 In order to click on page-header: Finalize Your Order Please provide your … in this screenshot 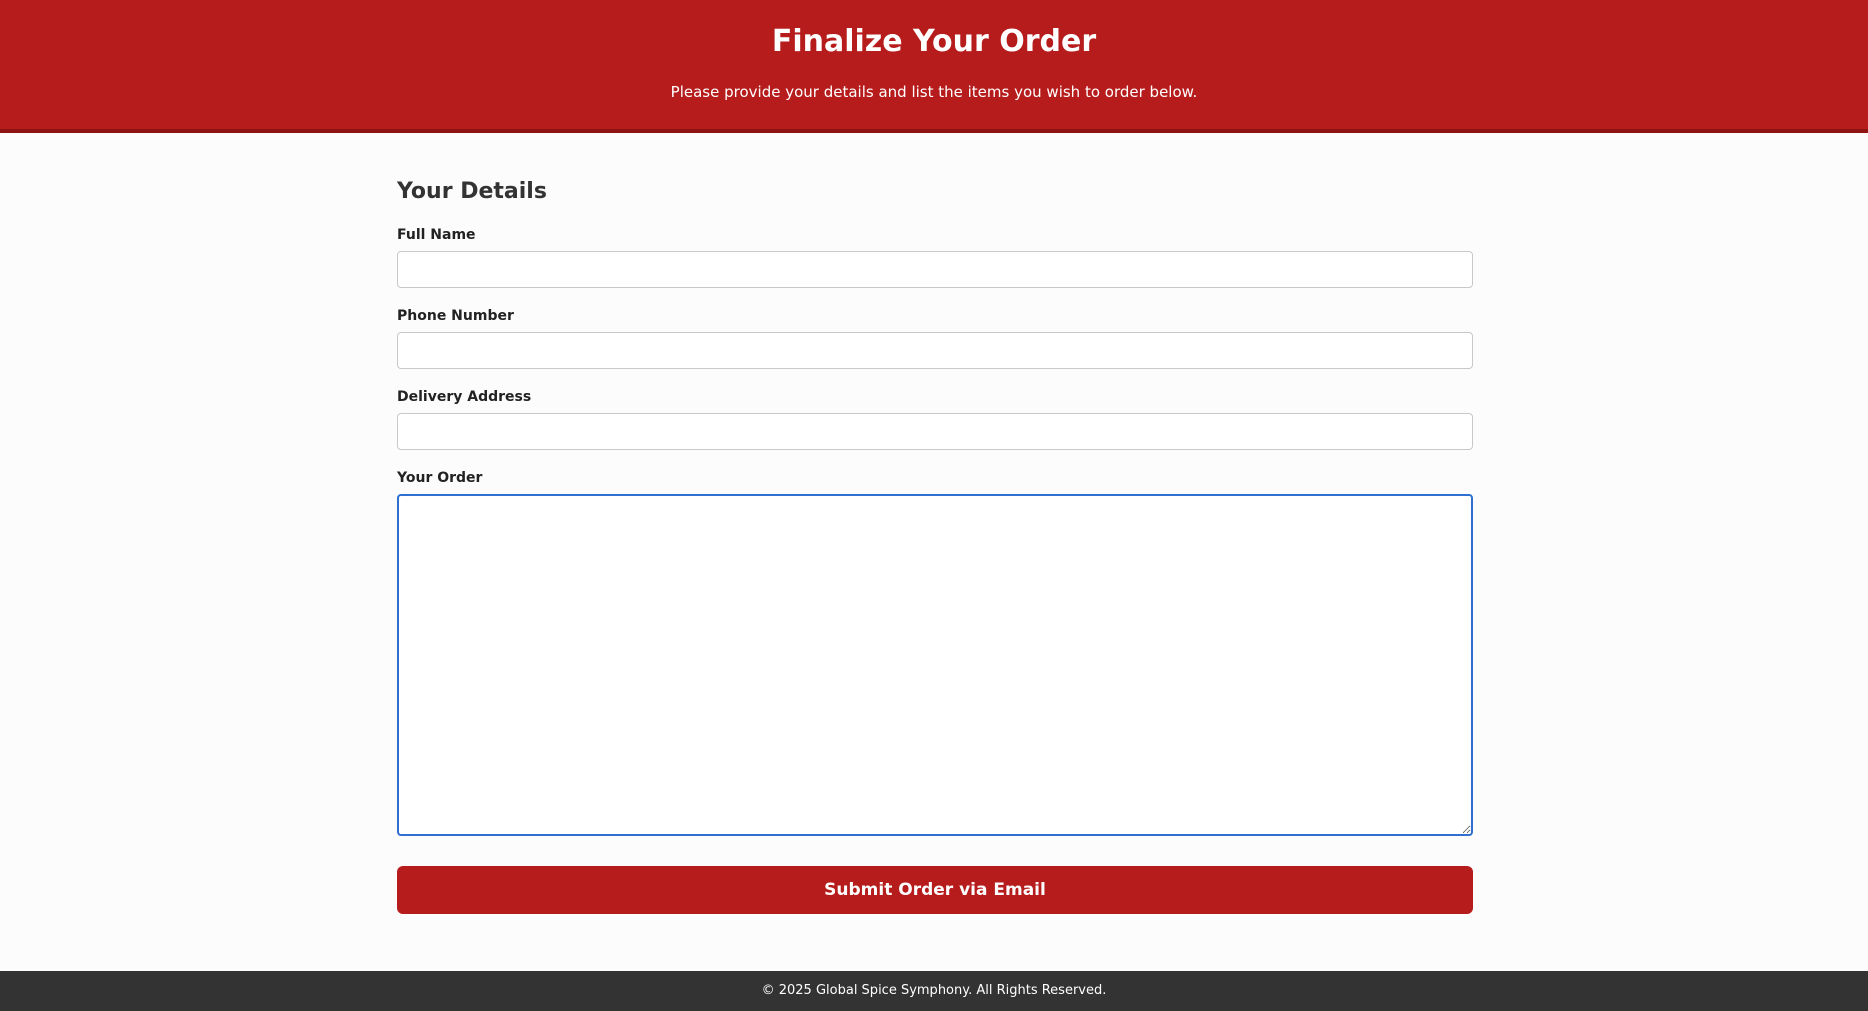, I will do `click(934, 66)`.